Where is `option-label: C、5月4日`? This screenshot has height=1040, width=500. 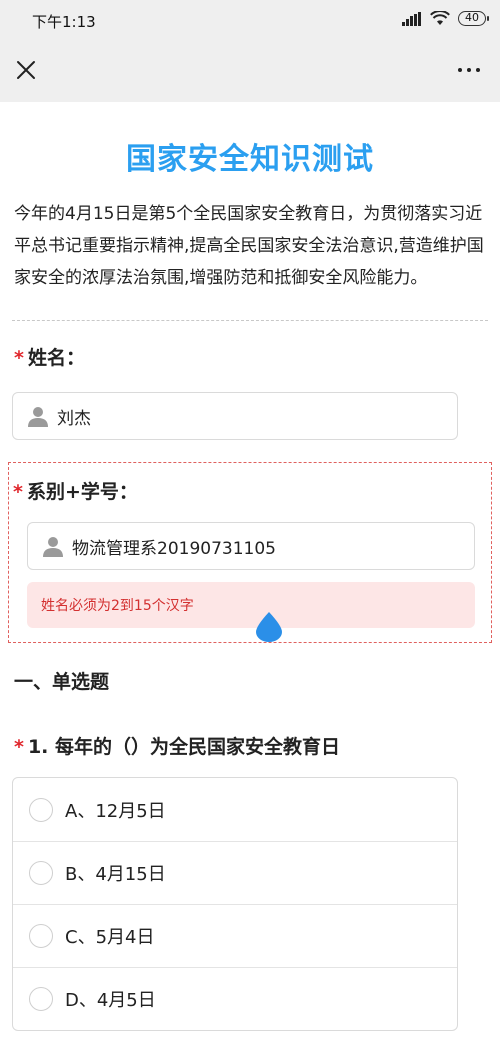 option-label: C、5月4日 is located at coordinates (110, 937).